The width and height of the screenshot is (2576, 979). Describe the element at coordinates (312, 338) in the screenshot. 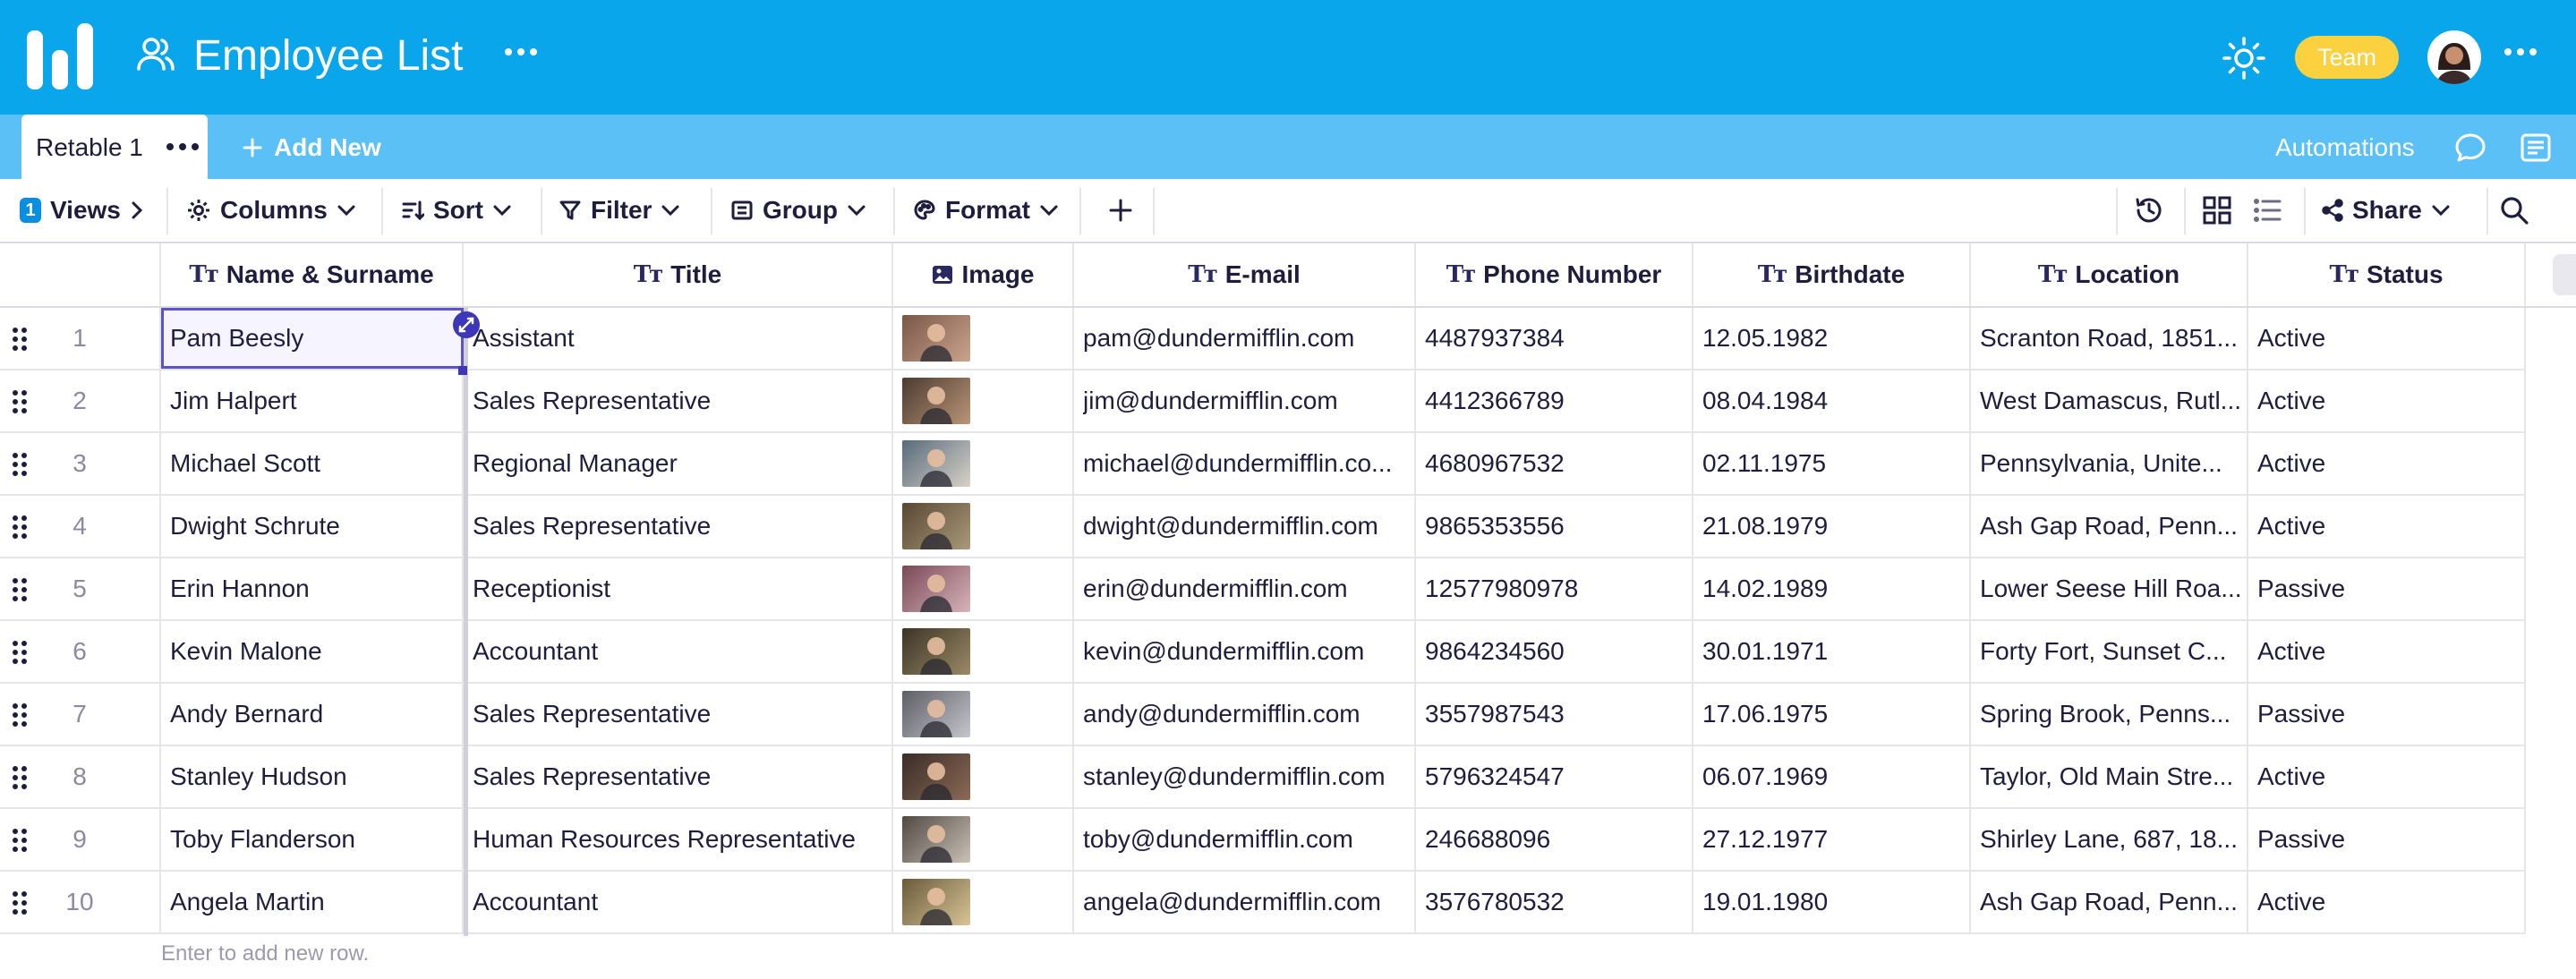

I see `cell-name: Pam Beesly` at that location.